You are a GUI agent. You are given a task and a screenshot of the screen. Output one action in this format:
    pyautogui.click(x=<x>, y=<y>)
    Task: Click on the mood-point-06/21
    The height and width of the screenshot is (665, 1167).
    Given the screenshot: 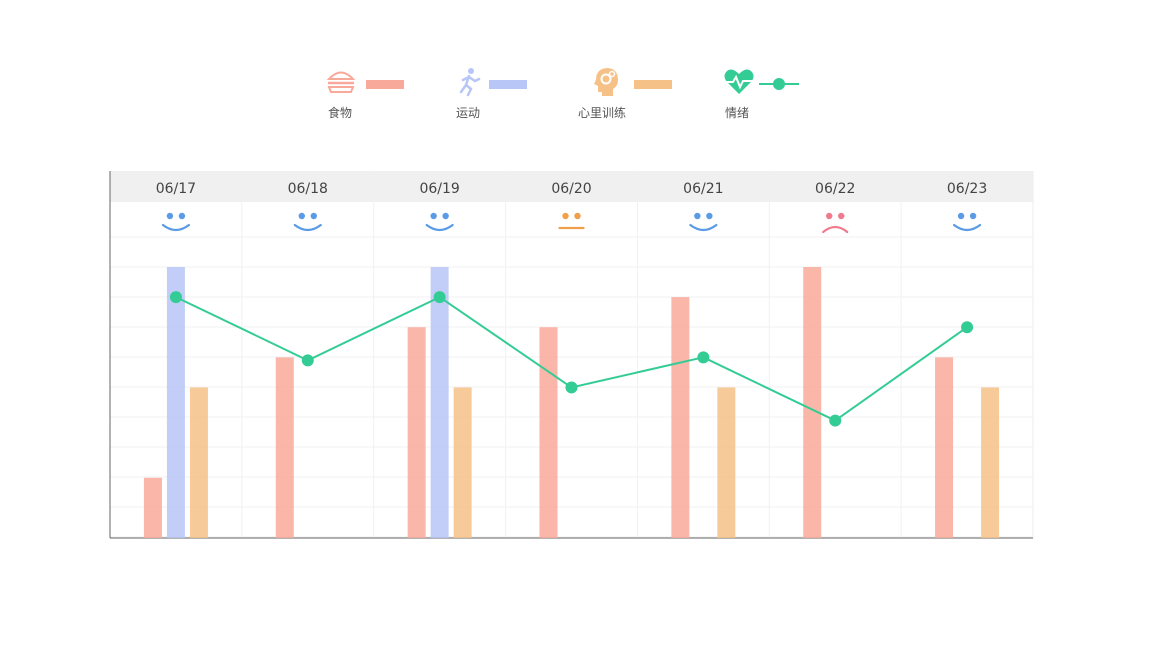 What is the action you would take?
    pyautogui.click(x=703, y=357)
    